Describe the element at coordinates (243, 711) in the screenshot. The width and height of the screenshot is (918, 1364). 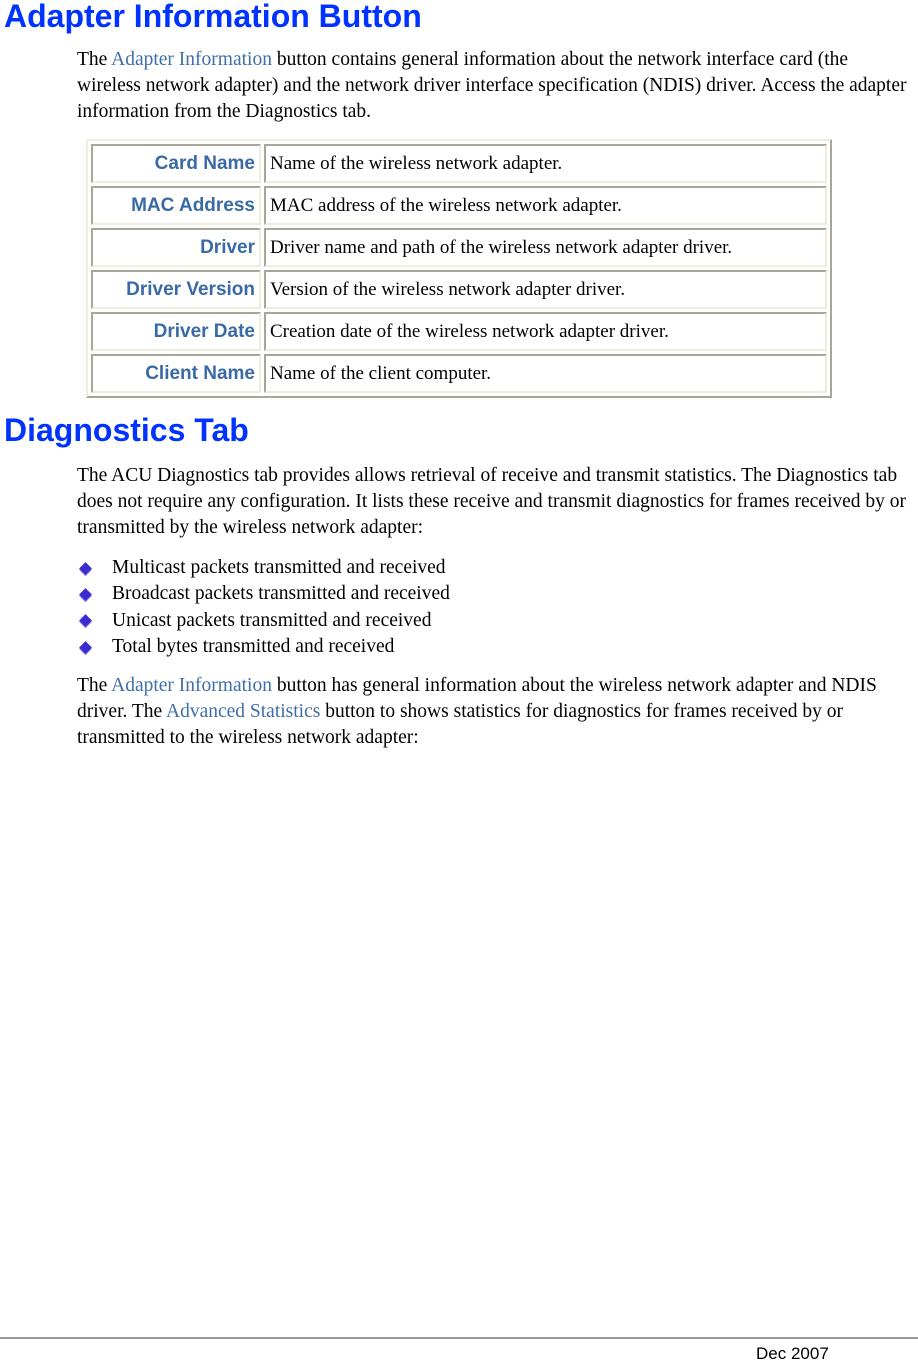
I see `advanced-statistics-link: Advanced Statistics` at that location.